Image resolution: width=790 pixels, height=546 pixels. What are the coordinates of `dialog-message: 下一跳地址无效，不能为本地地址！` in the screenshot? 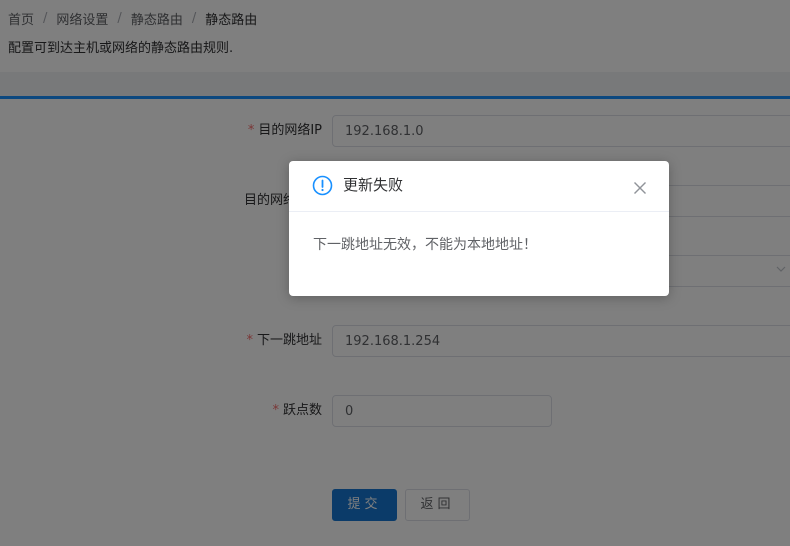 It's located at (425, 245).